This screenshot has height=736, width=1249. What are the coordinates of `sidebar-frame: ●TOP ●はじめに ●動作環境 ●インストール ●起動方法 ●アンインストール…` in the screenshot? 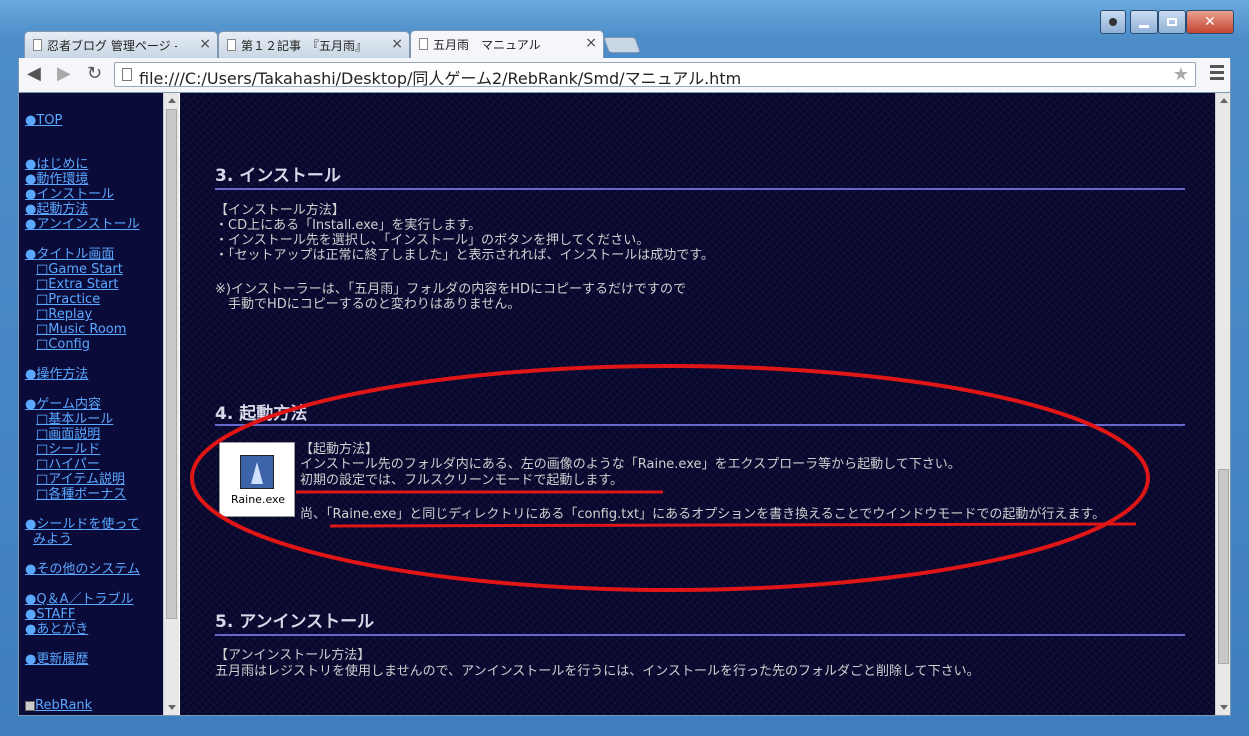 It's located at (93, 404).